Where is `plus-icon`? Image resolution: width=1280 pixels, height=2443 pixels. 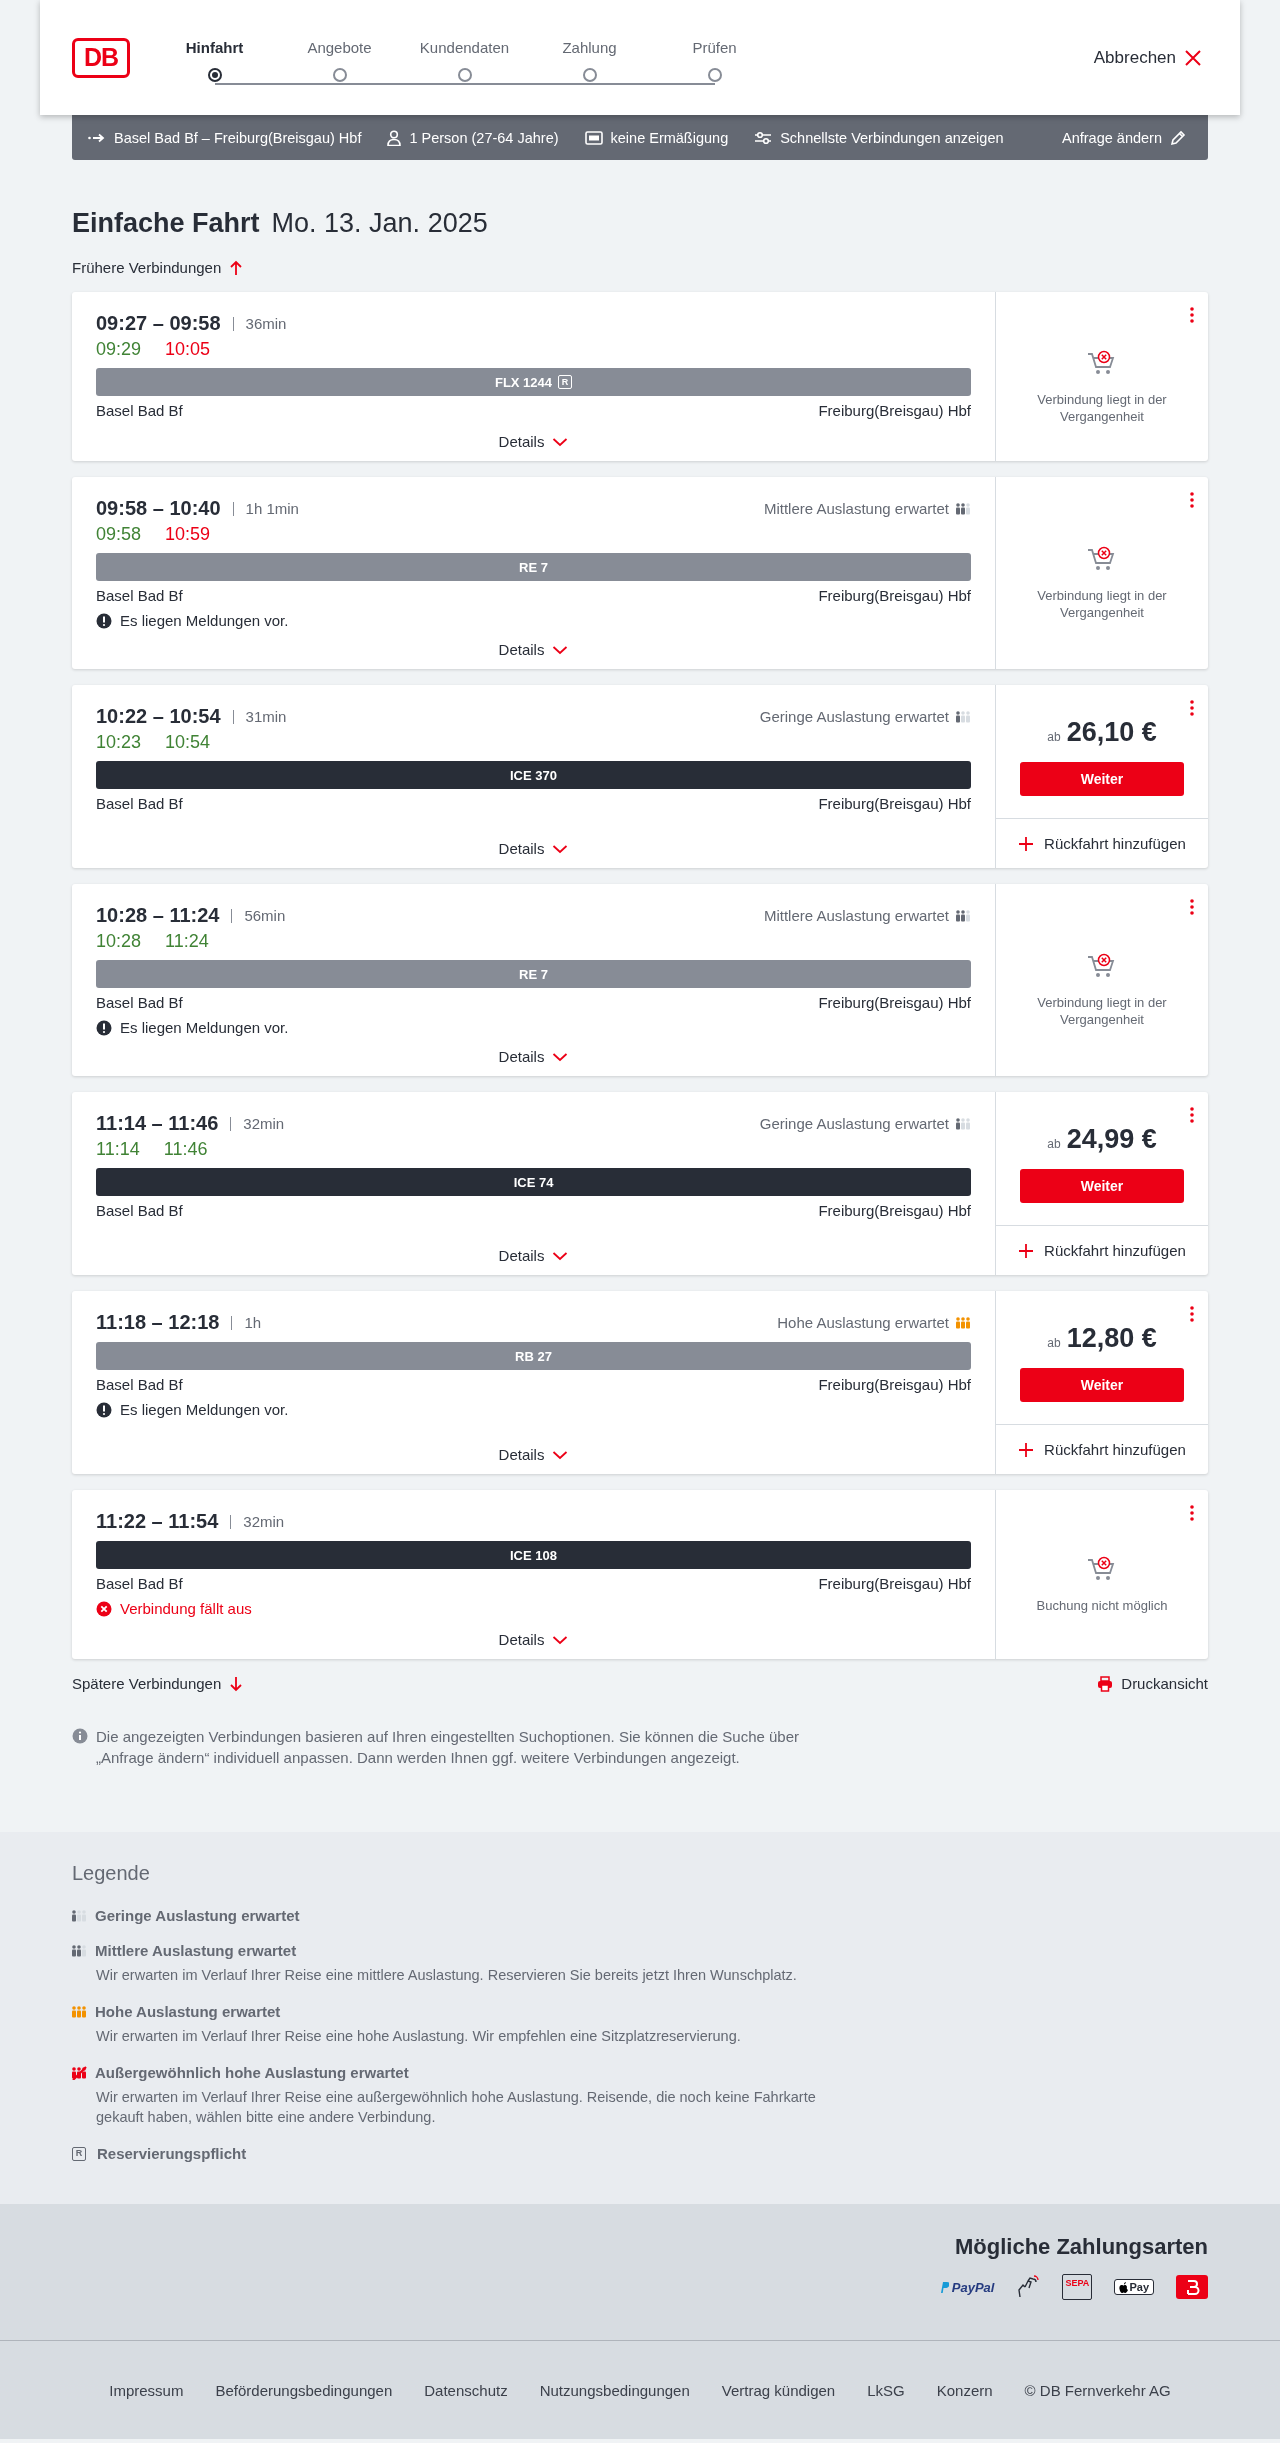 plus-icon is located at coordinates (1026, 1250).